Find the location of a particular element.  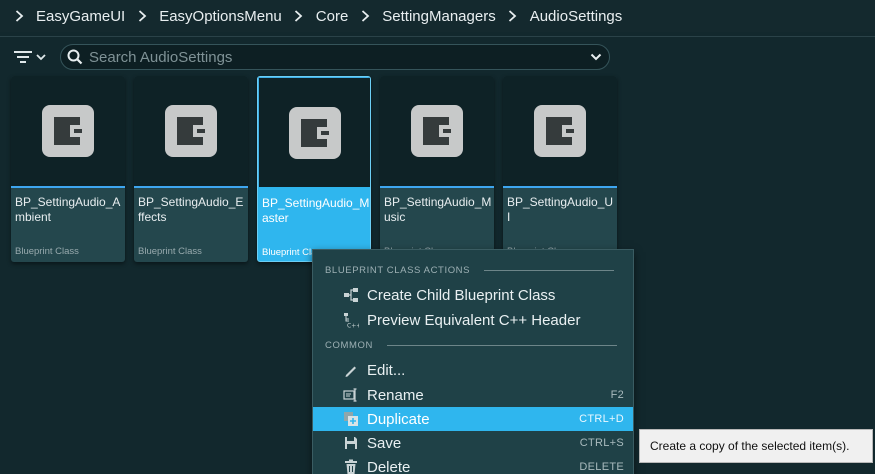

save-icon is located at coordinates (351, 443).